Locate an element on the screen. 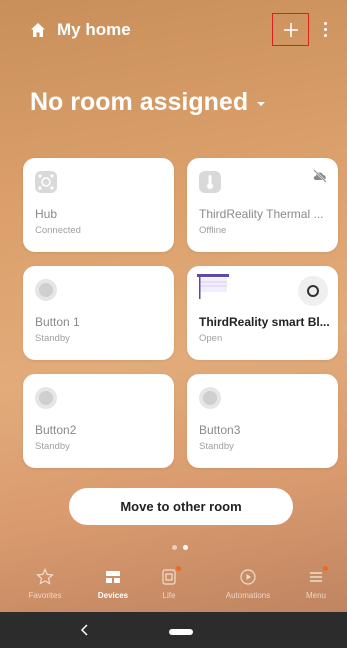  plus-icon is located at coordinates (290, 29).